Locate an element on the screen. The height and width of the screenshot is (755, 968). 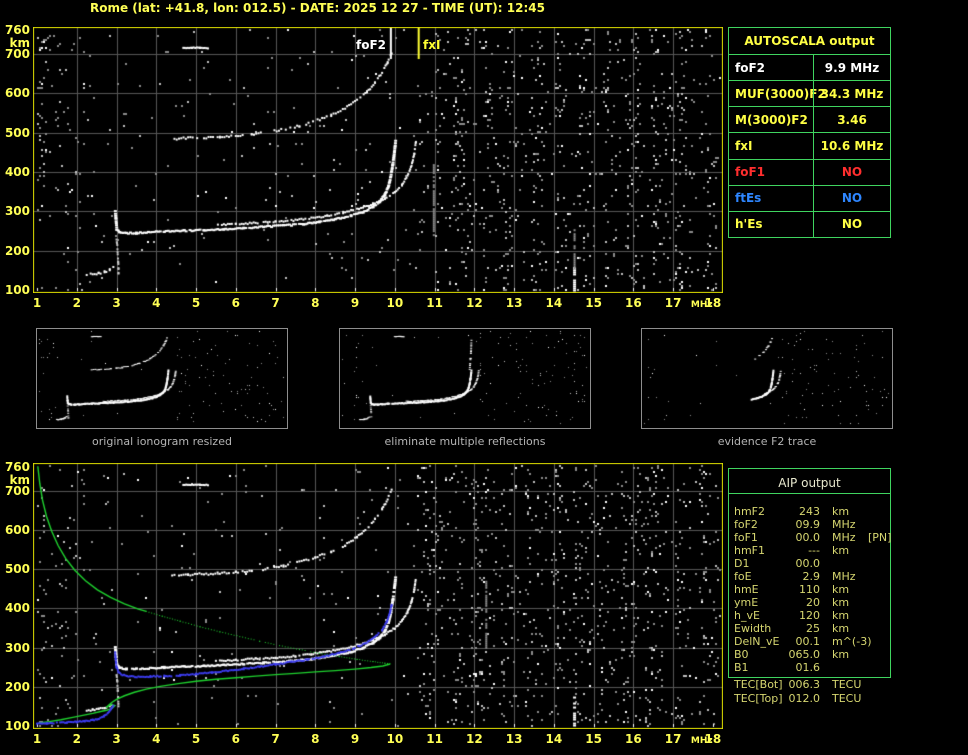
aip-table-row: D1 00.0 is located at coordinates (814, 563).